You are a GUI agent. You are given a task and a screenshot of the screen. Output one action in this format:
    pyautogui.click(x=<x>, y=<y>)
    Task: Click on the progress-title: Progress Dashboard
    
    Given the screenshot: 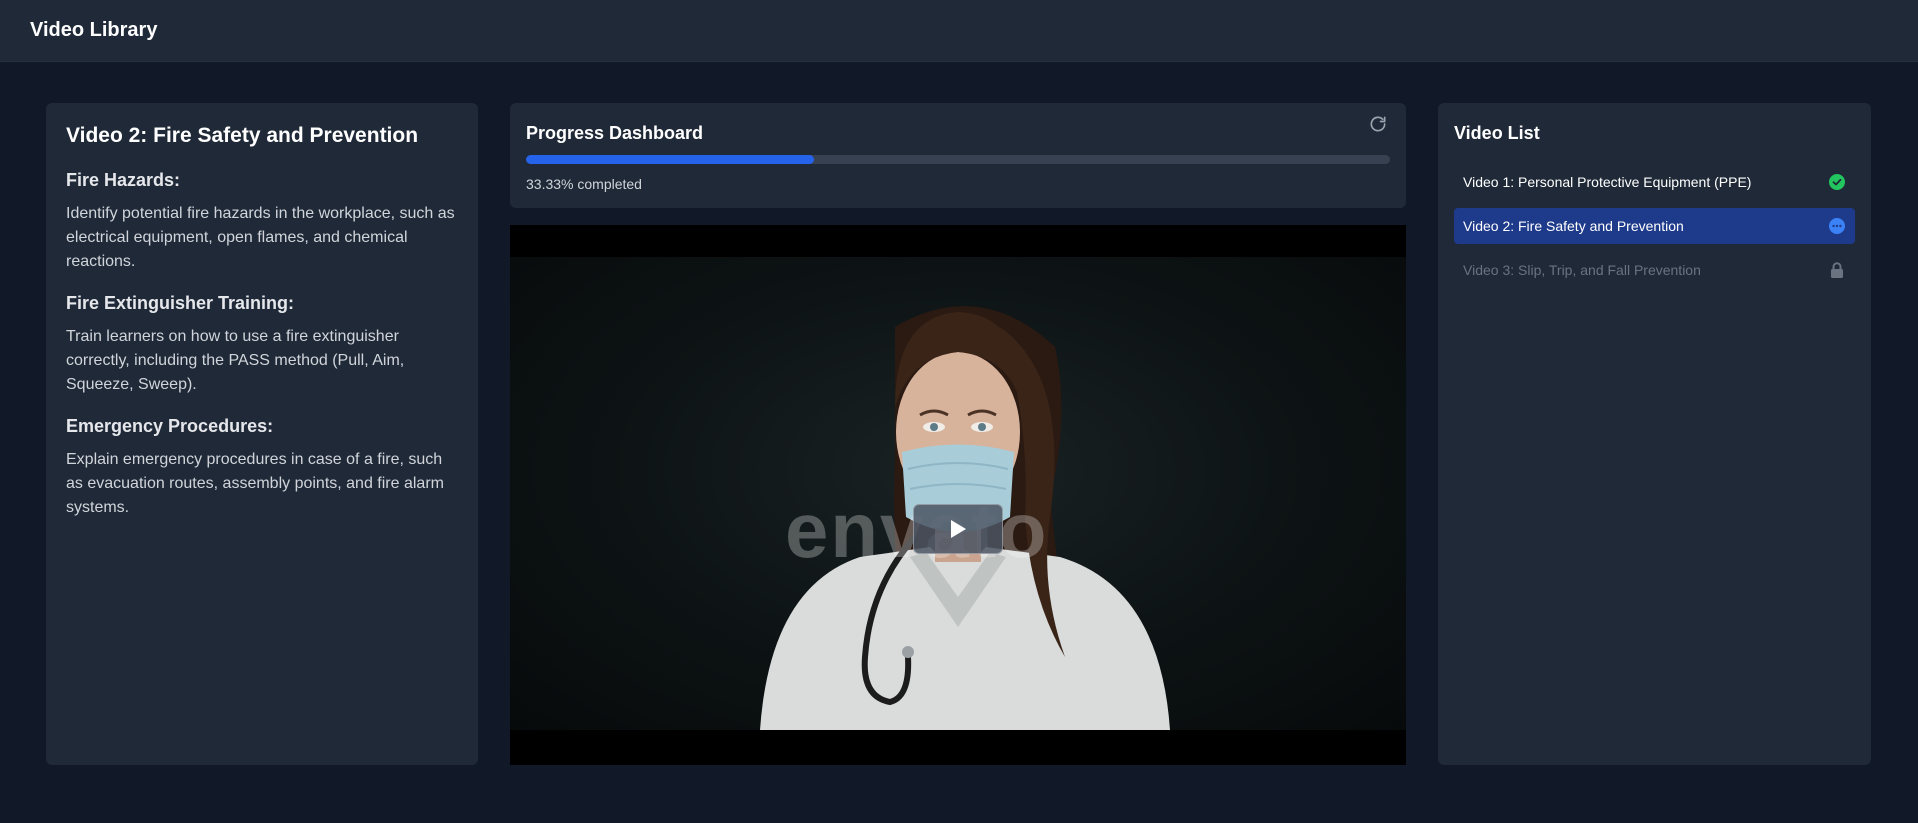 What is the action you would take?
    pyautogui.click(x=615, y=133)
    